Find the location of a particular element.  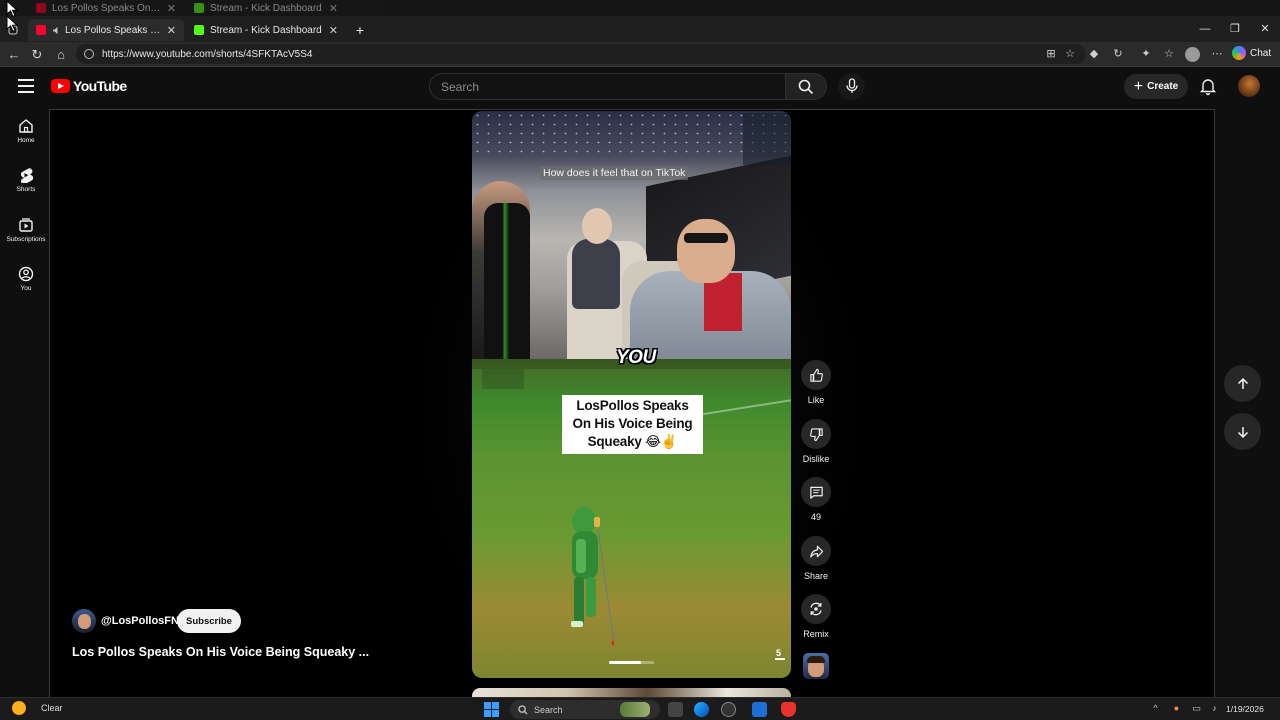

voice-search-button is located at coordinates (851, 86).